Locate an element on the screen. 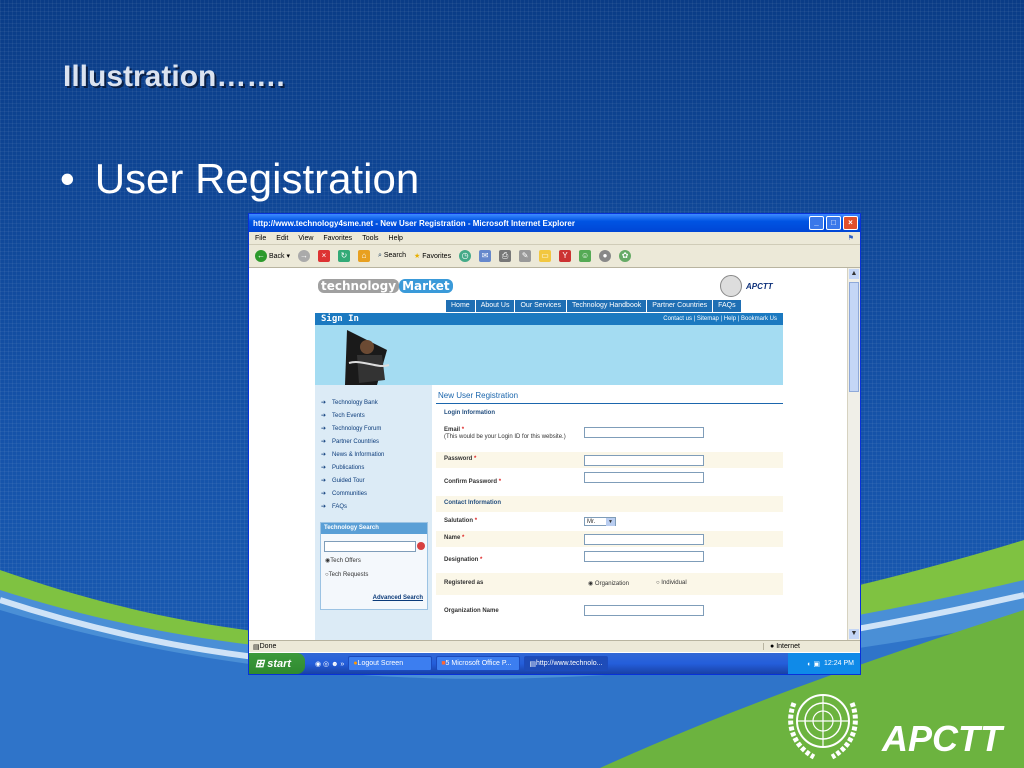 The height and width of the screenshot is (768, 1024). leftnav-publications: ➔ Publications is located at coordinates (373, 468).